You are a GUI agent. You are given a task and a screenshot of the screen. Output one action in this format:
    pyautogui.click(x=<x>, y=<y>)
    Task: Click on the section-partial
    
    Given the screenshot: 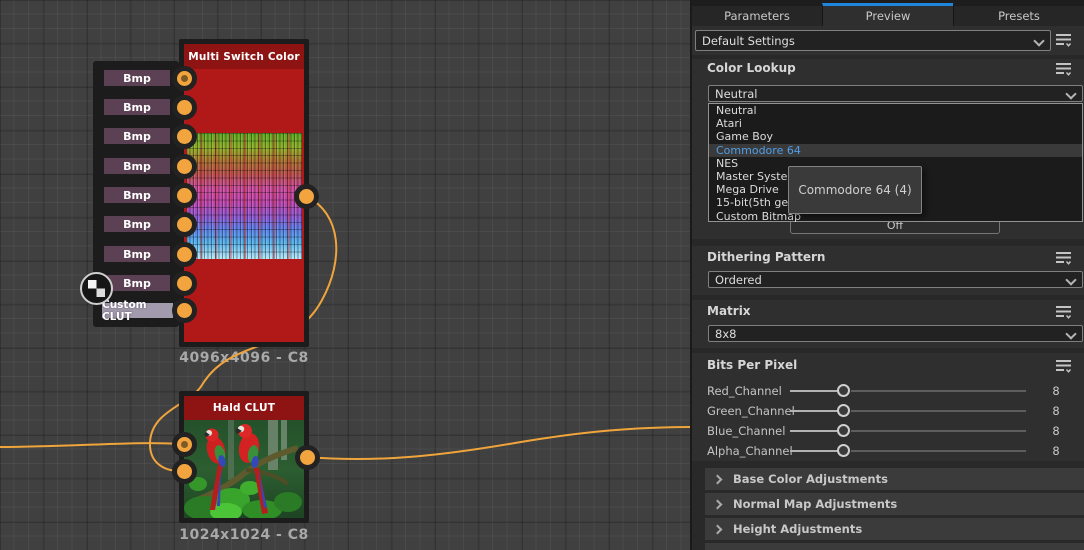 What is the action you would take?
    pyautogui.click(x=894, y=546)
    